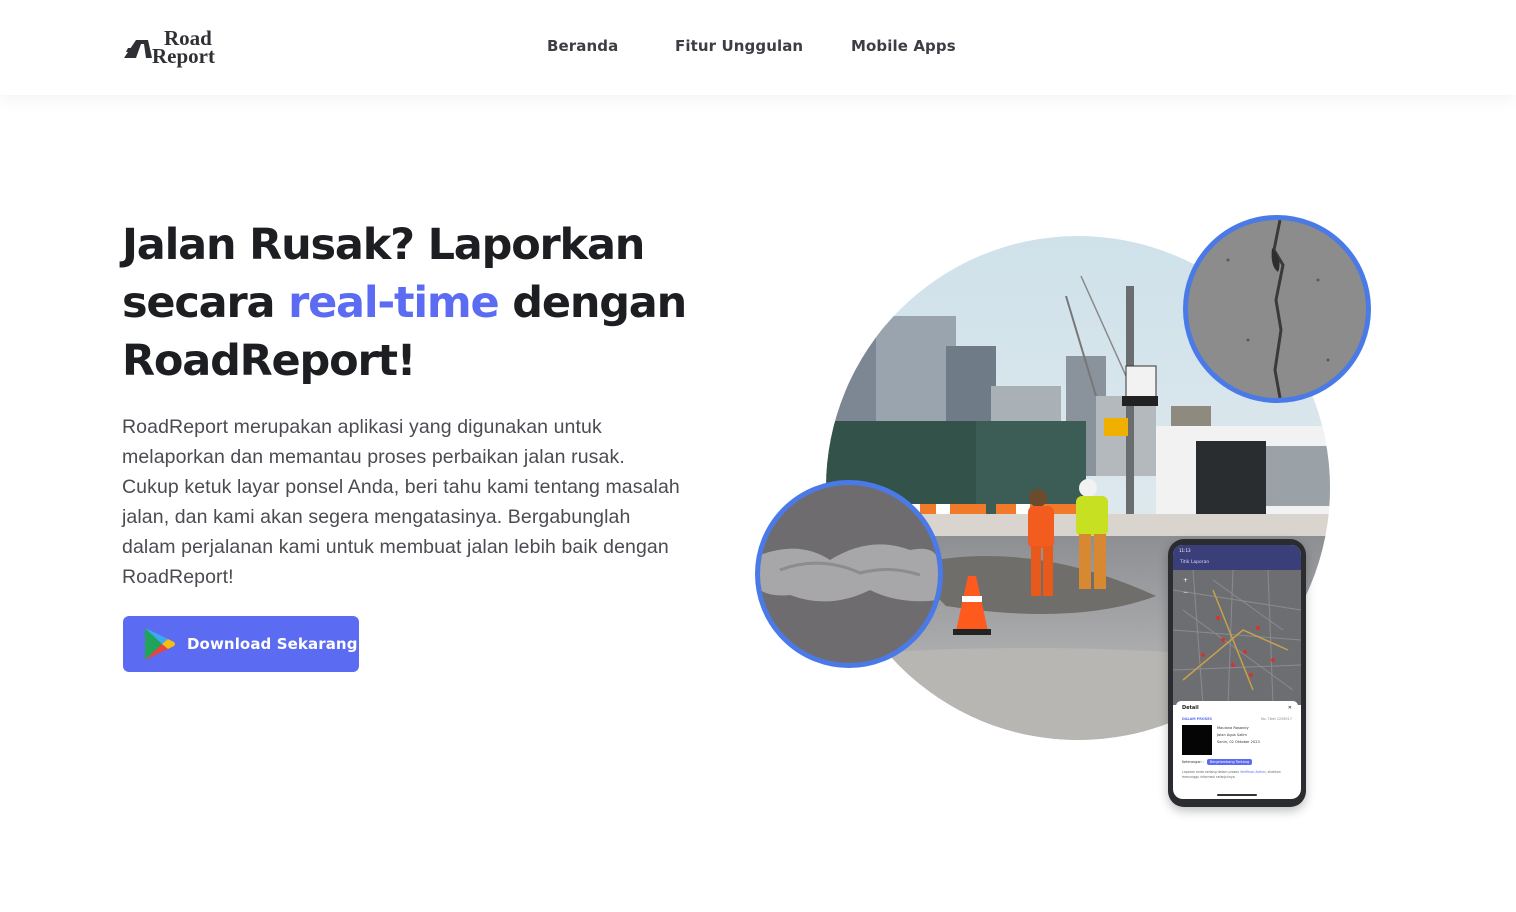  I want to click on report-address: Jalan Agus Salim, so click(1232, 735).